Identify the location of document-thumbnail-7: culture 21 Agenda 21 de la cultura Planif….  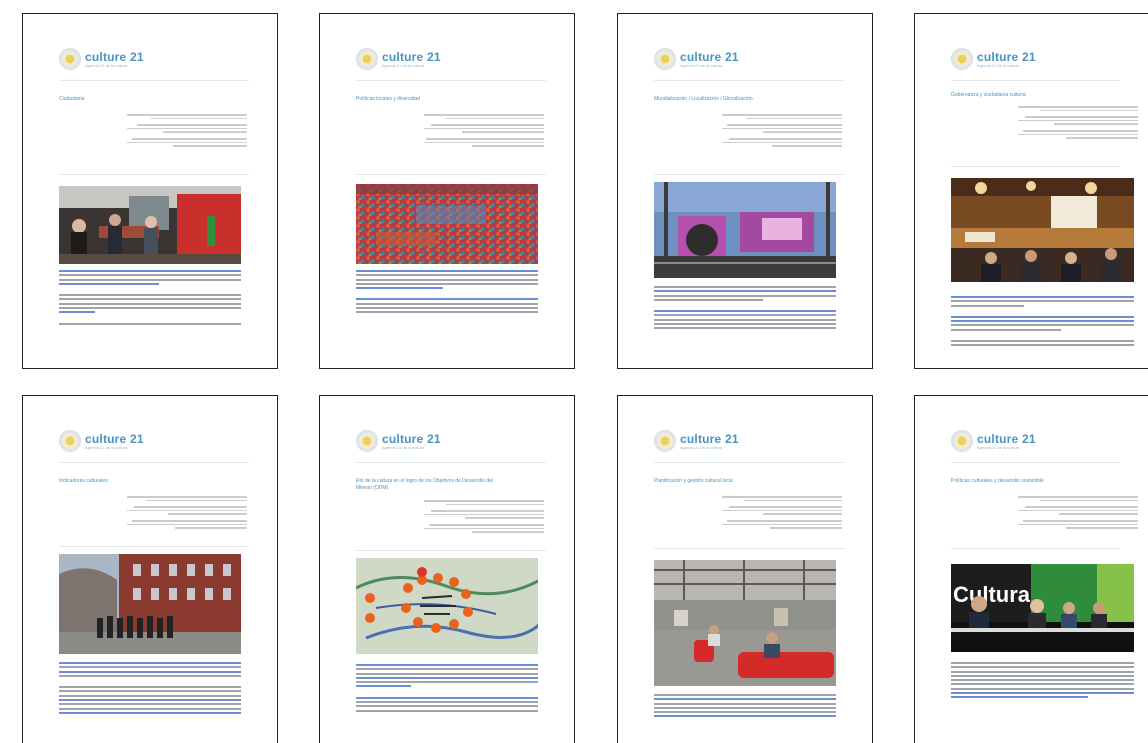
(745, 569).